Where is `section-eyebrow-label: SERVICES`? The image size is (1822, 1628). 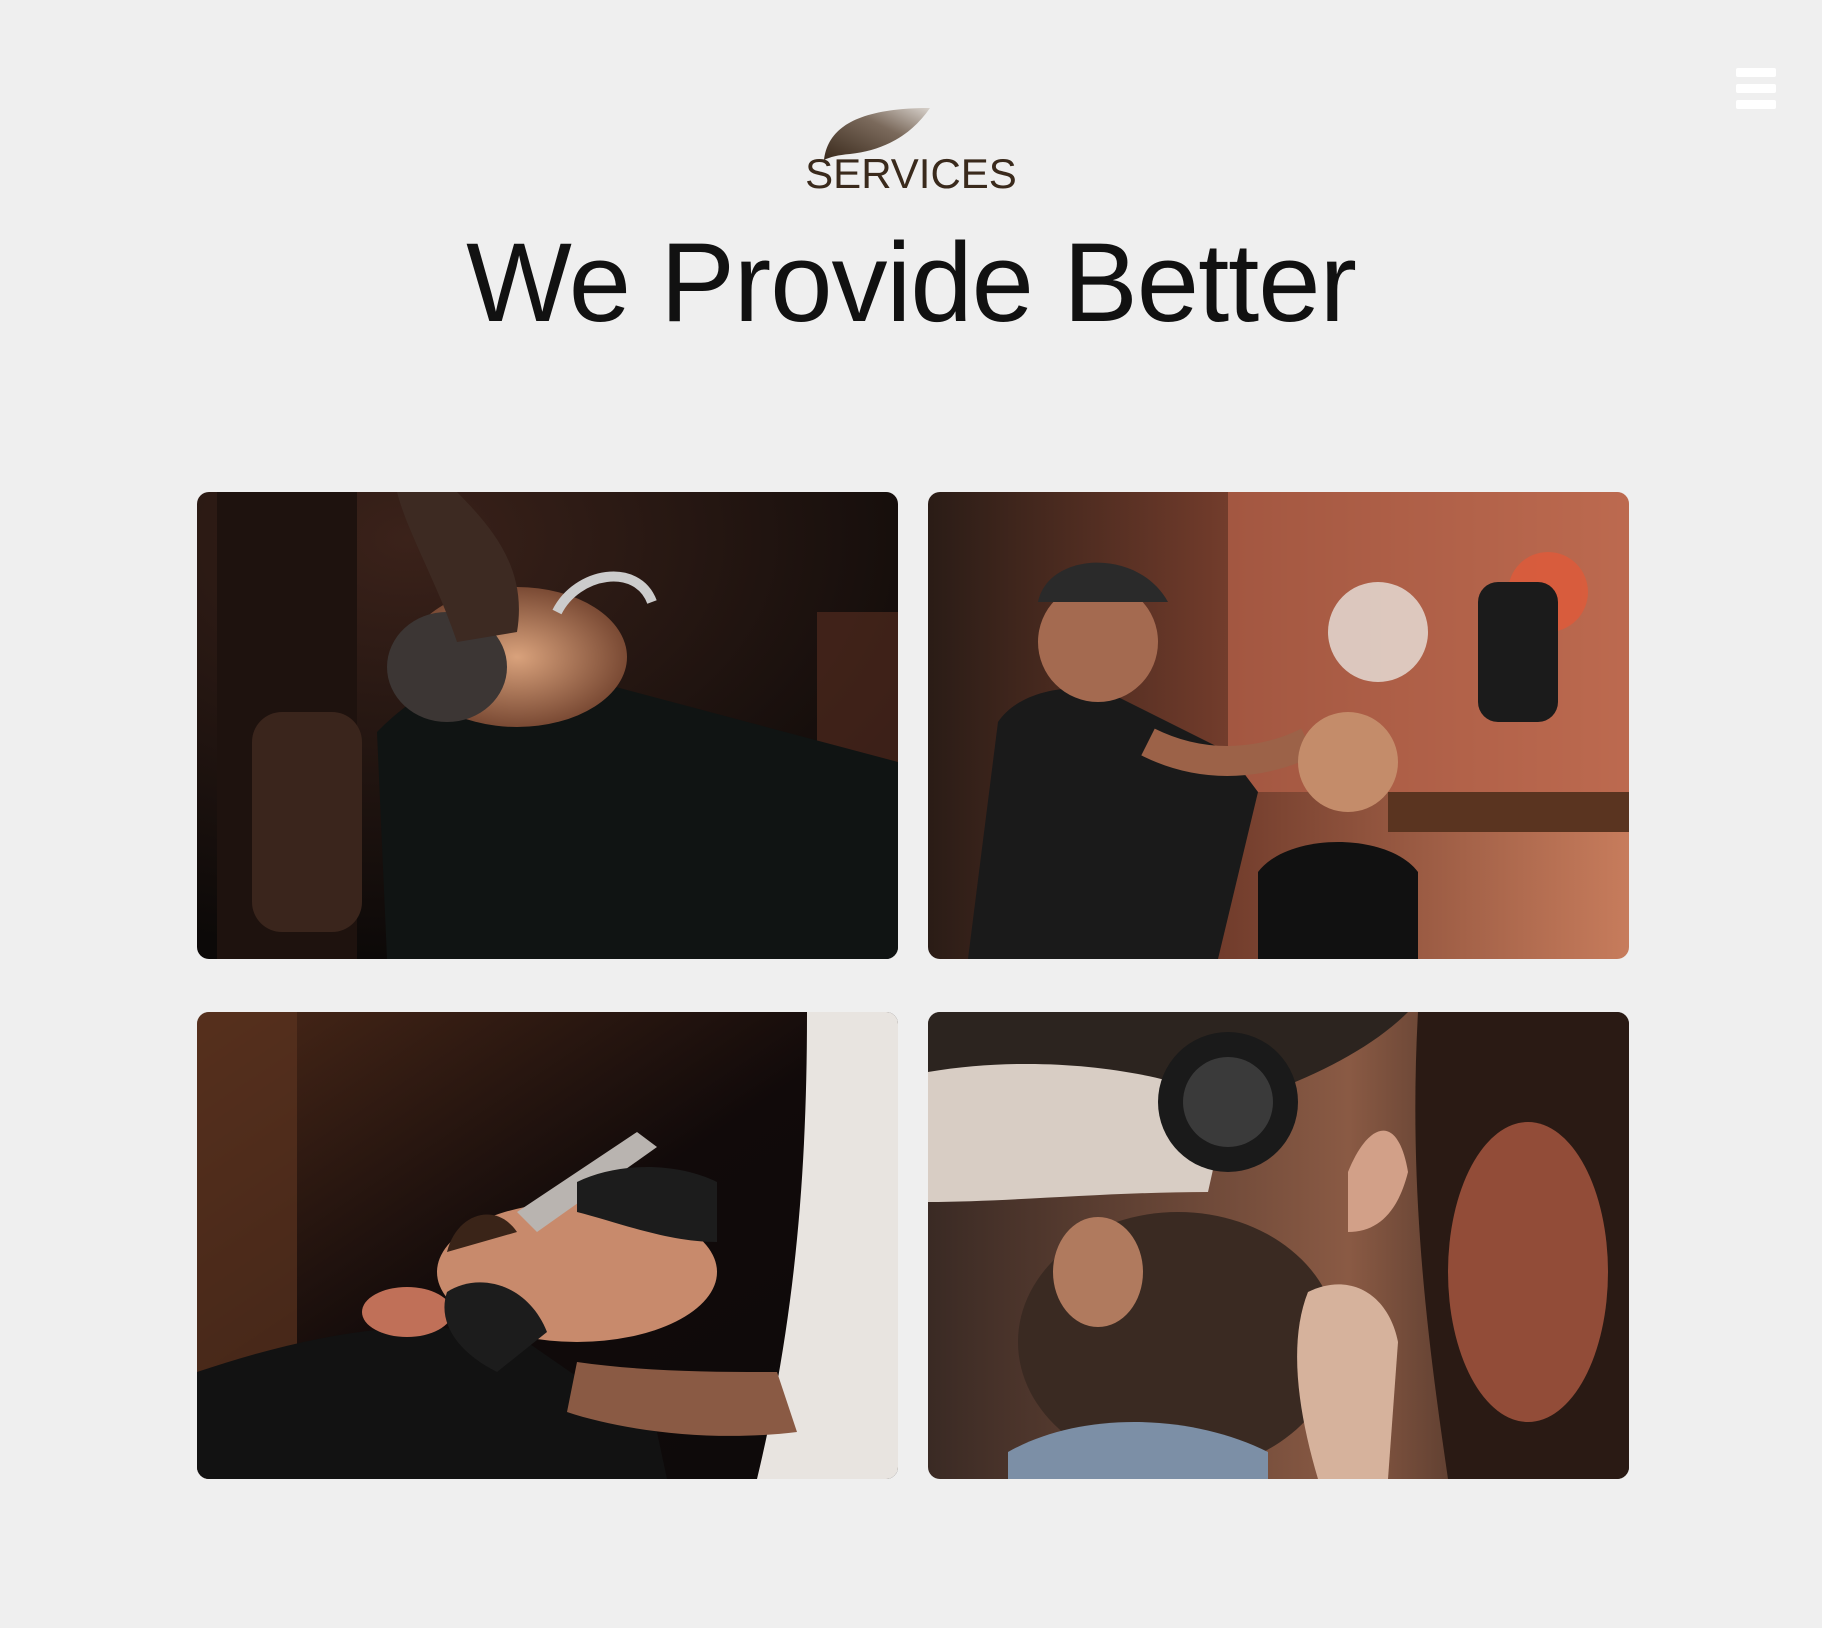
section-eyebrow-label: SERVICES is located at coordinates (911, 173).